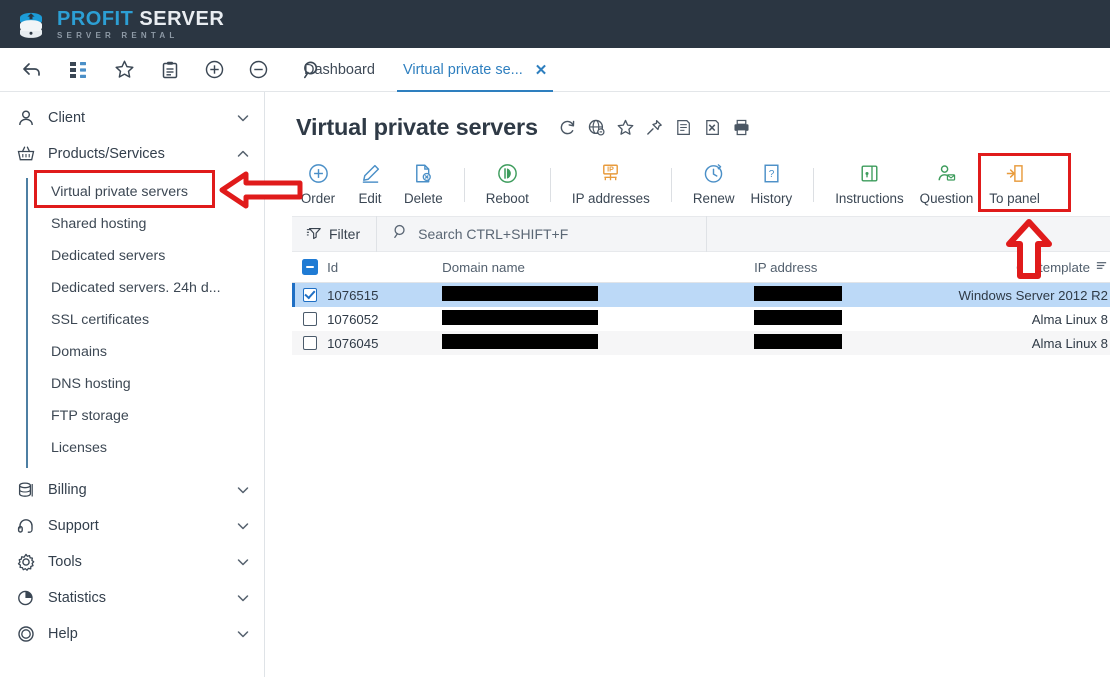 This screenshot has height=677, width=1110. I want to click on action-renew: Renew, so click(714, 179).